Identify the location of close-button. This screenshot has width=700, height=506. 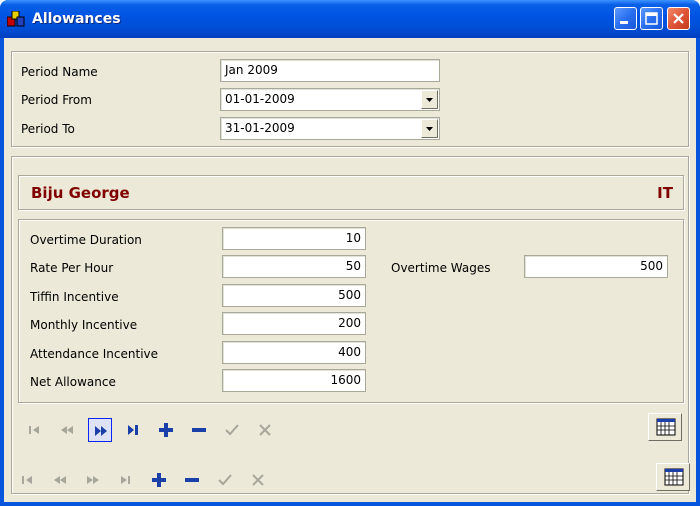
(678, 18).